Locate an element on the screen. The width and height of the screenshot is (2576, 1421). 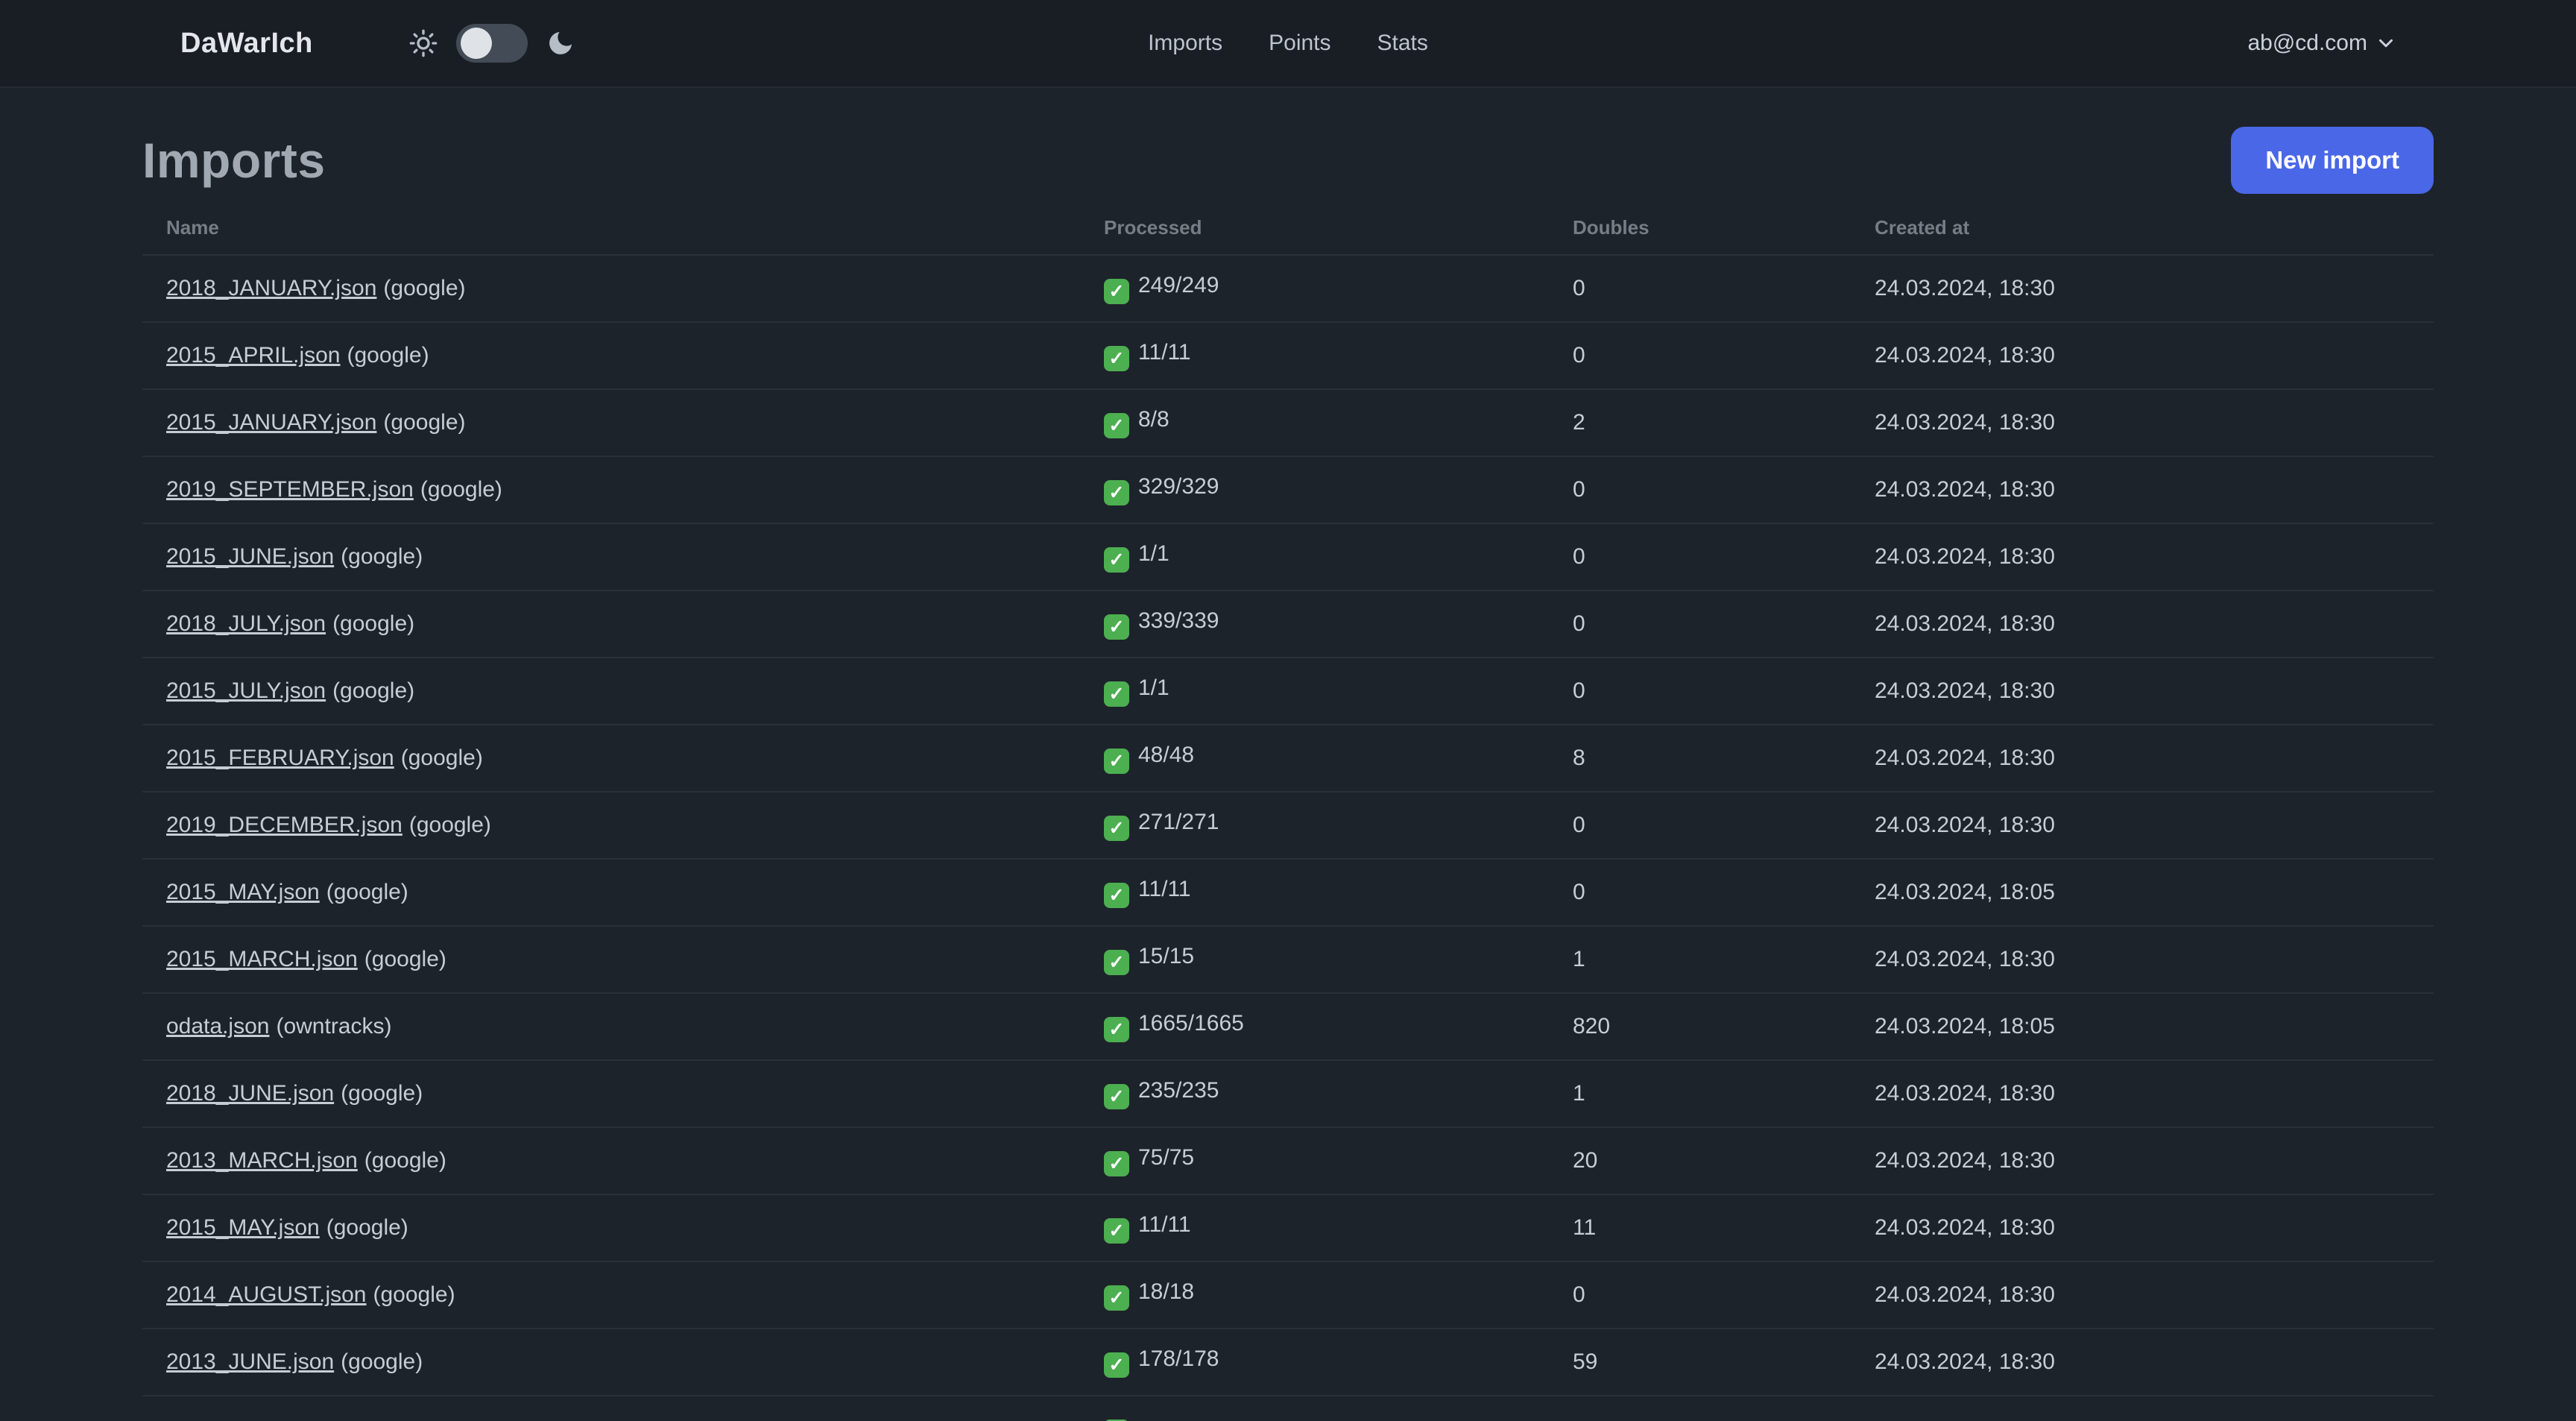
import-file-link: 2013_JUNE.json is located at coordinates (250, 1361).